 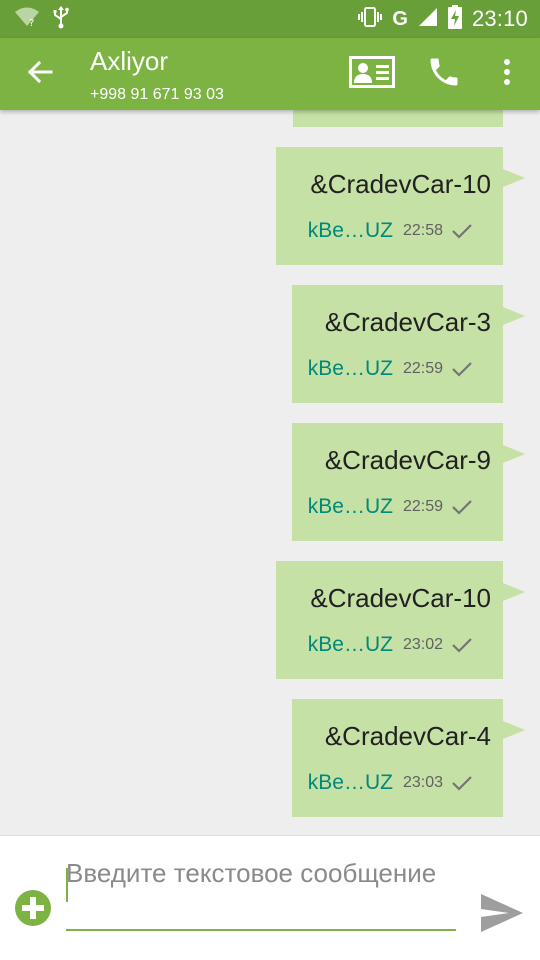 I want to click on wifi-unknown-icon: ?, so click(x=27, y=19).